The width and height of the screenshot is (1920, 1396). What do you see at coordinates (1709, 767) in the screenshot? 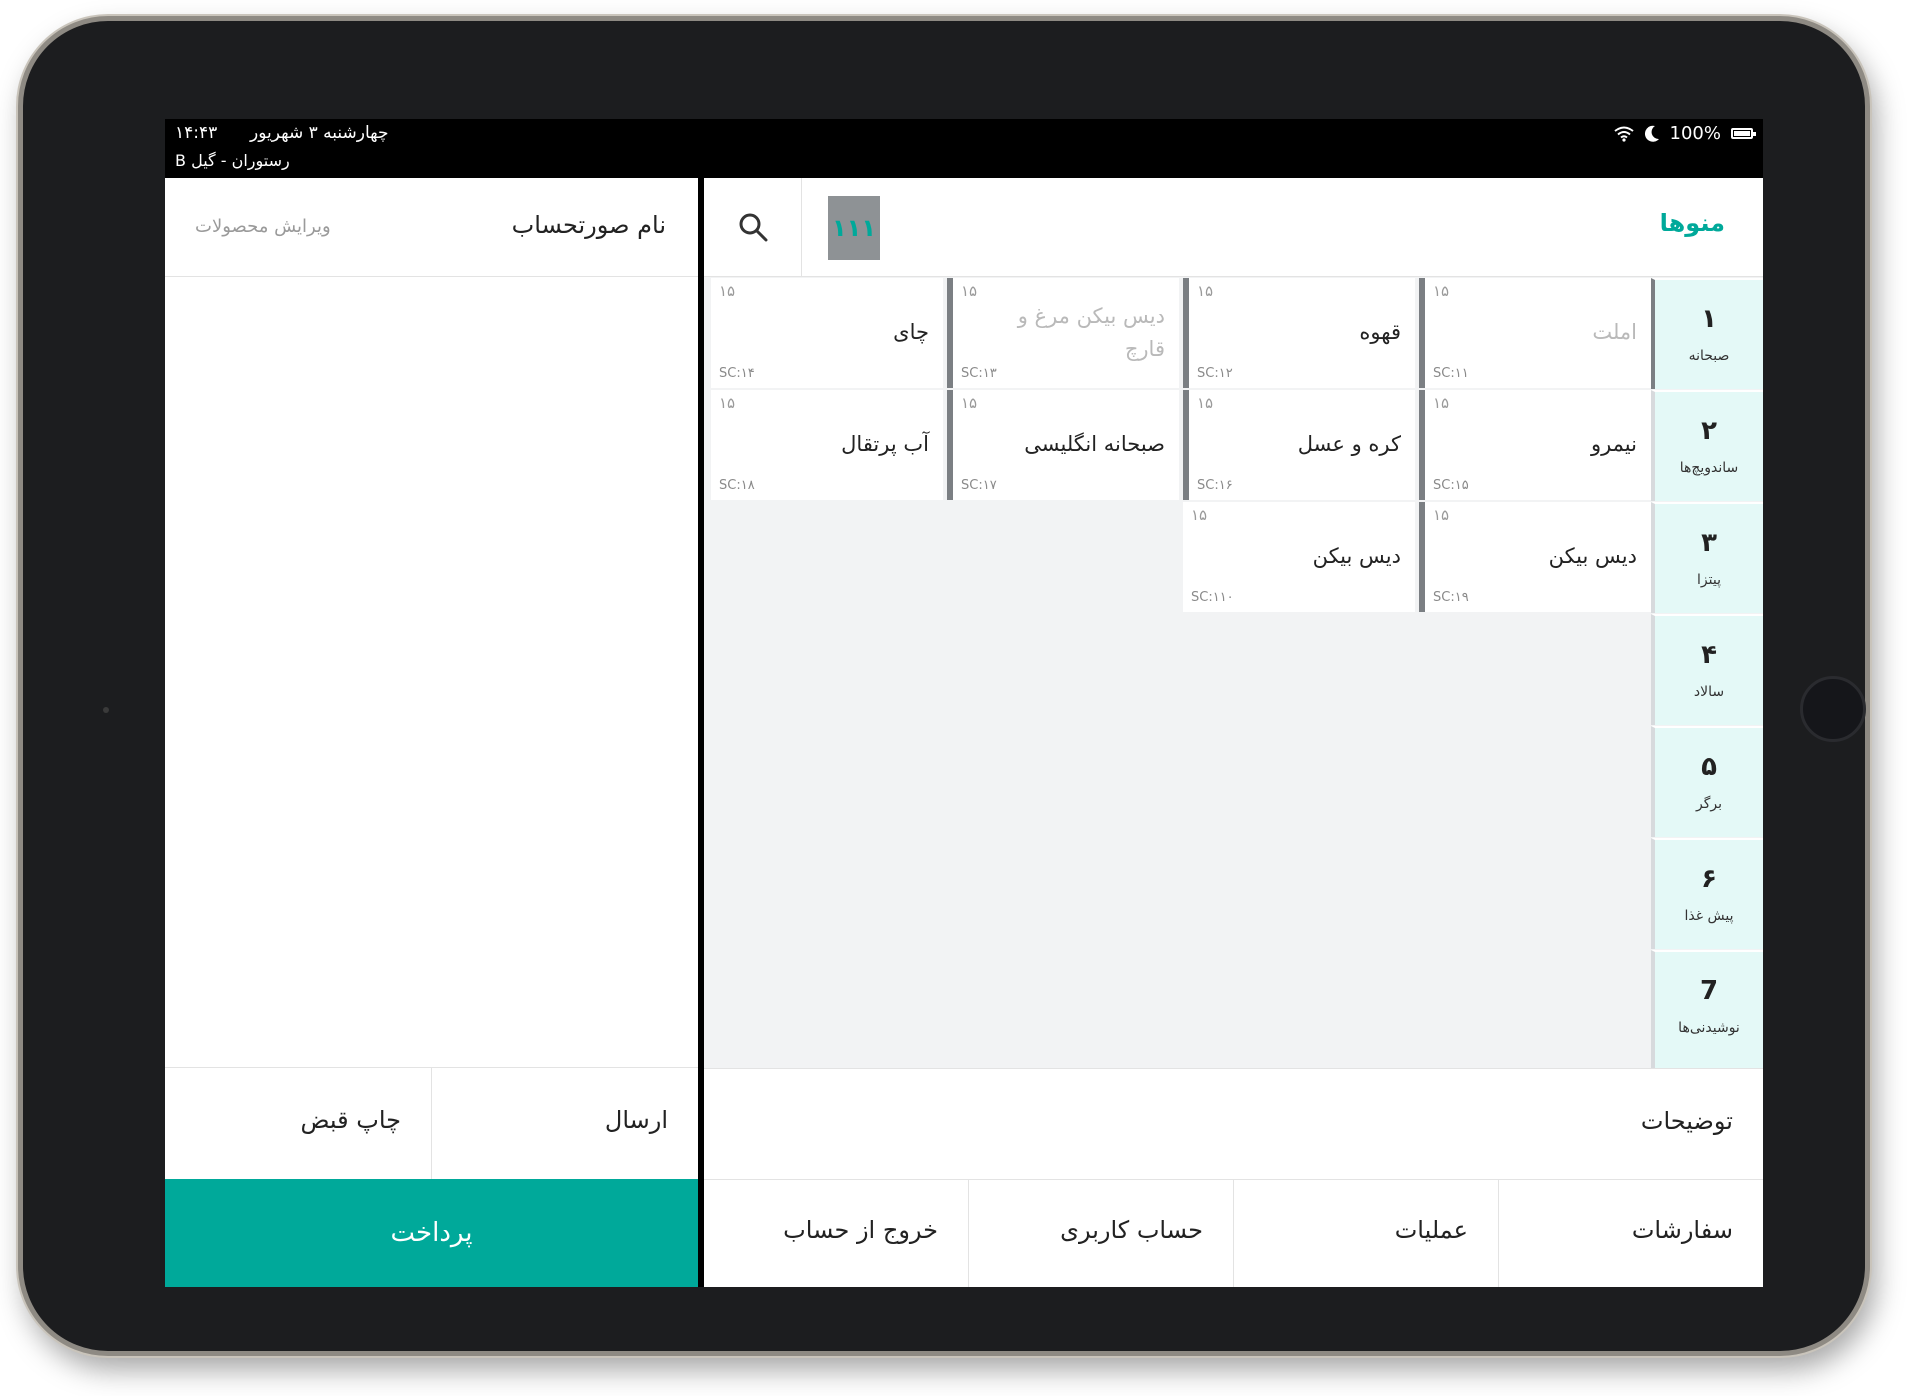
I see `category-number: ۵` at bounding box center [1709, 767].